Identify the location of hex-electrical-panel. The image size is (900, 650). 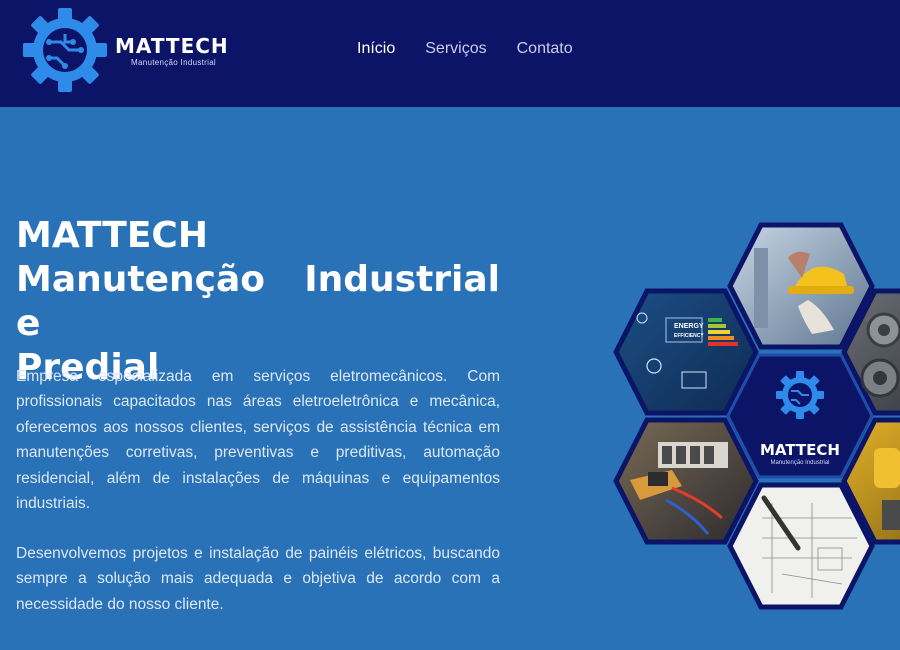
(686, 481).